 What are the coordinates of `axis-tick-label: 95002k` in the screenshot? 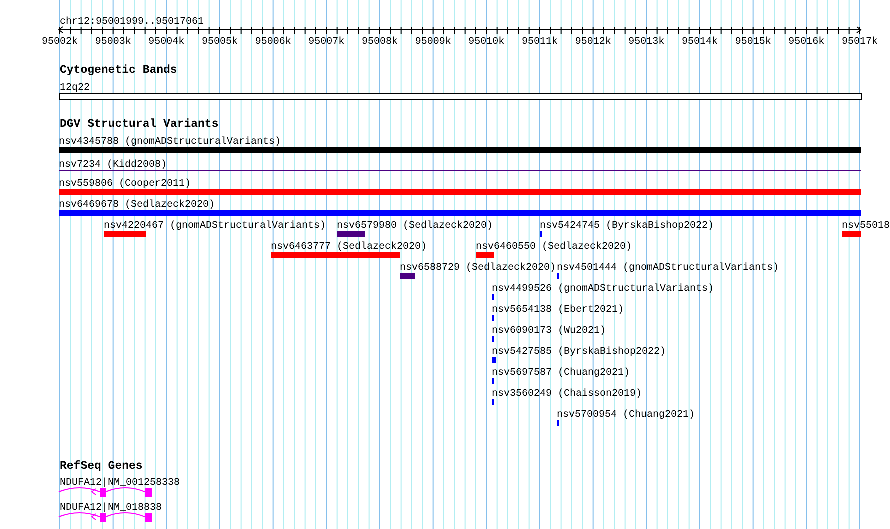 It's located at (60, 42).